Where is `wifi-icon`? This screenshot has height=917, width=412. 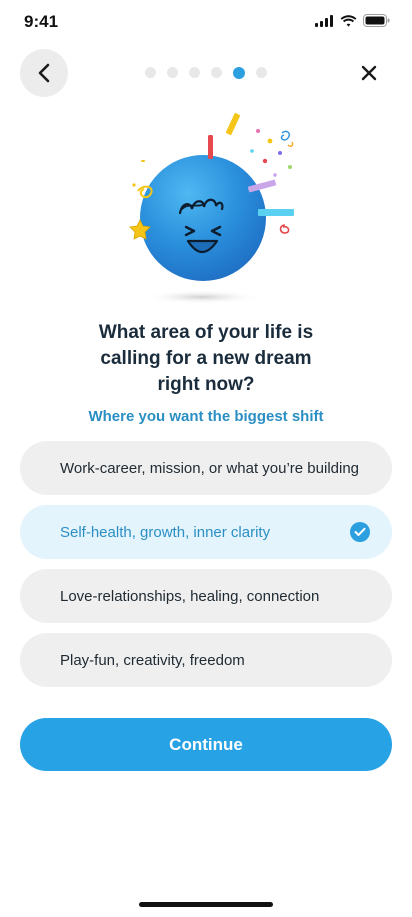
wifi-icon is located at coordinates (348, 20).